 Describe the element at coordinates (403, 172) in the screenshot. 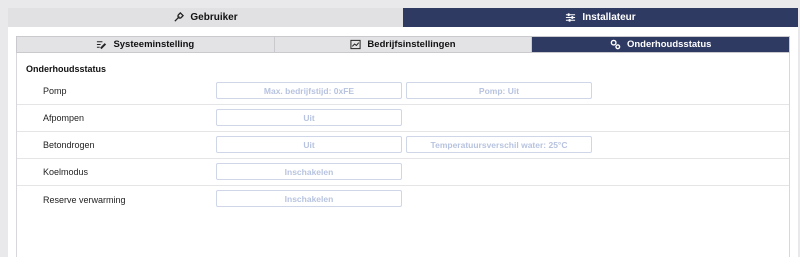

I see `row-koelmodus: Koelmodus Inschakelen` at that location.